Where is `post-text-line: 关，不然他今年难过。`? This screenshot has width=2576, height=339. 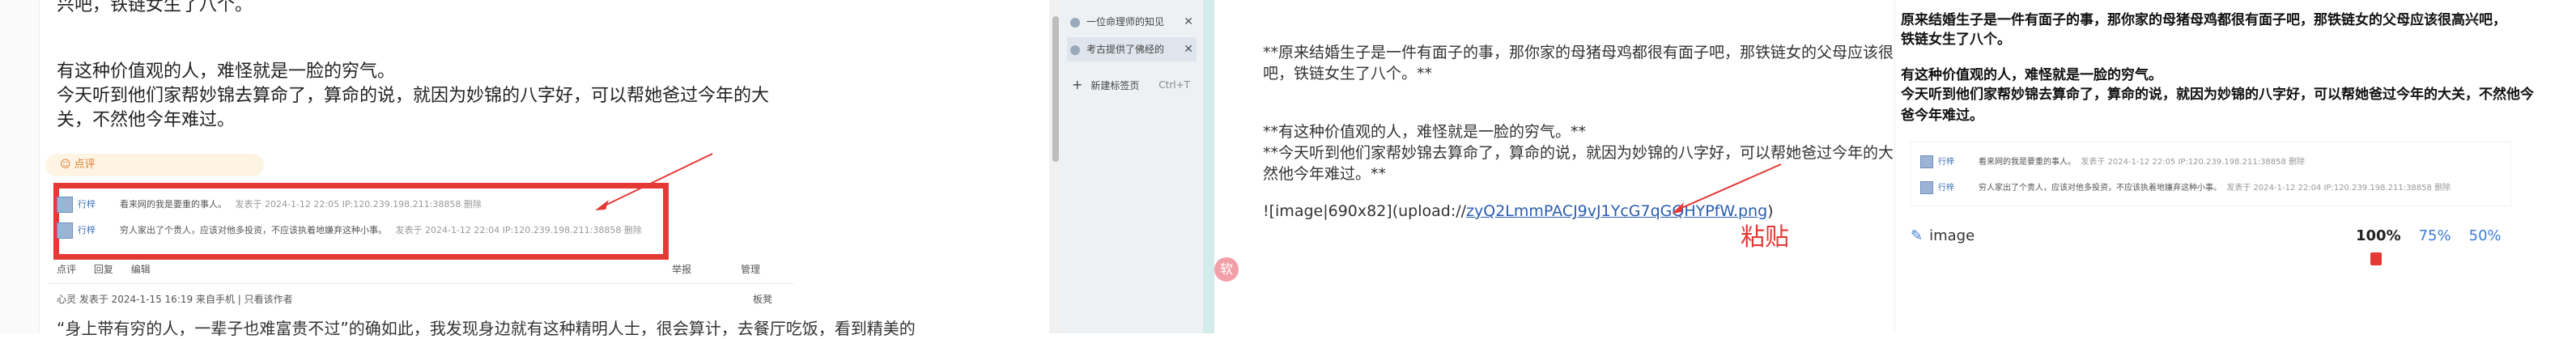 post-text-line: 关，不然他今年难过。 is located at coordinates (146, 120).